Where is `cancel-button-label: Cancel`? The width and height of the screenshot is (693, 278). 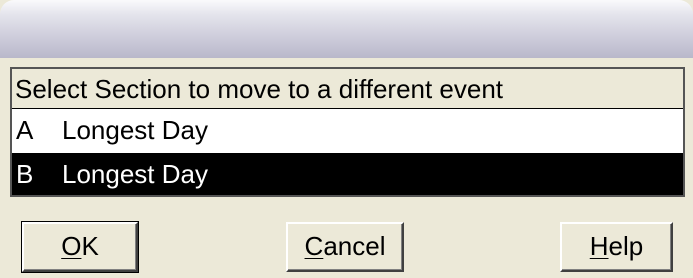
cancel-button-label: Cancel is located at coordinates (345, 246).